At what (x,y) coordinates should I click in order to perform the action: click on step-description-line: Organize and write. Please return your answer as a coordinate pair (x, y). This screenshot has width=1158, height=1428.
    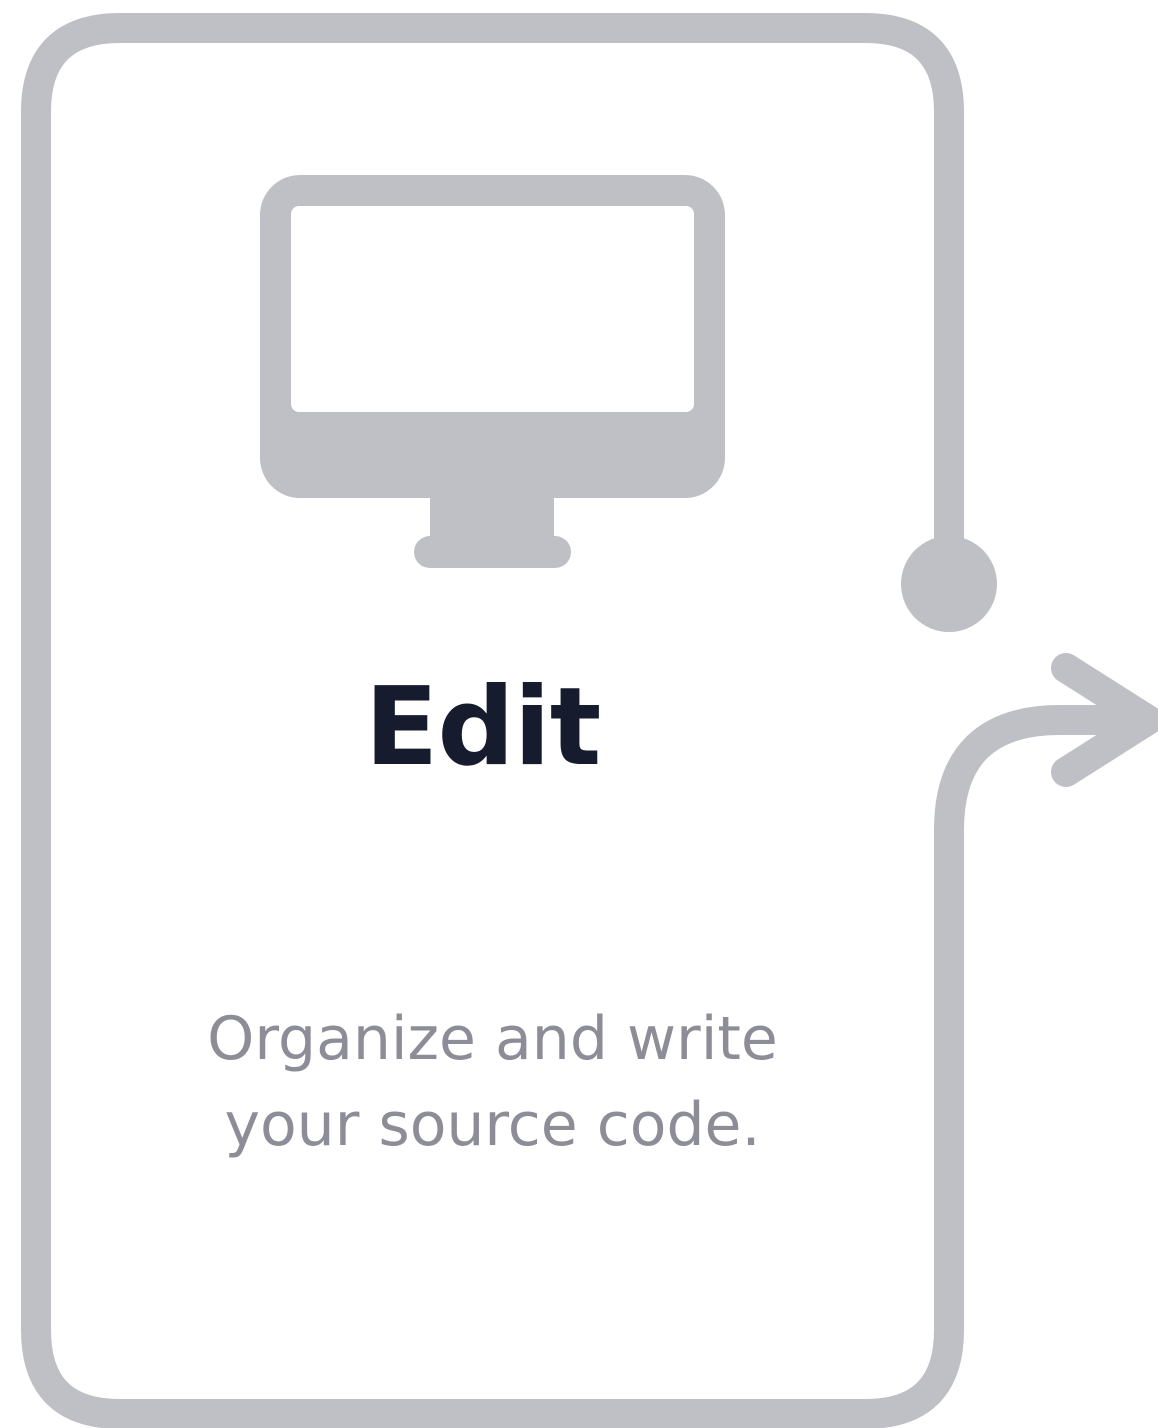
    Looking at the image, I should click on (492, 1039).